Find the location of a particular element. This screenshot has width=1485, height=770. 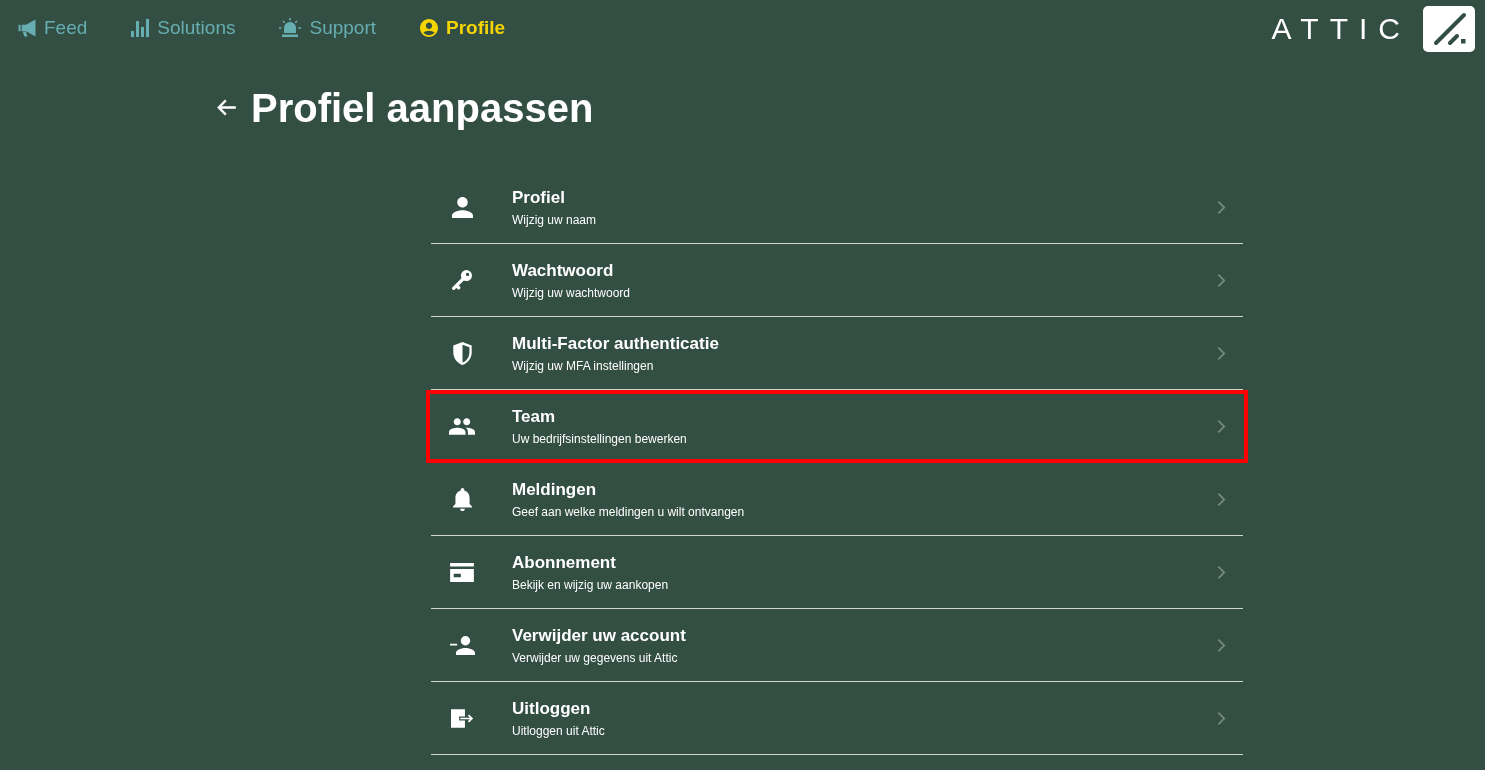

row-title: Uitloggen is located at coordinates (552, 708).